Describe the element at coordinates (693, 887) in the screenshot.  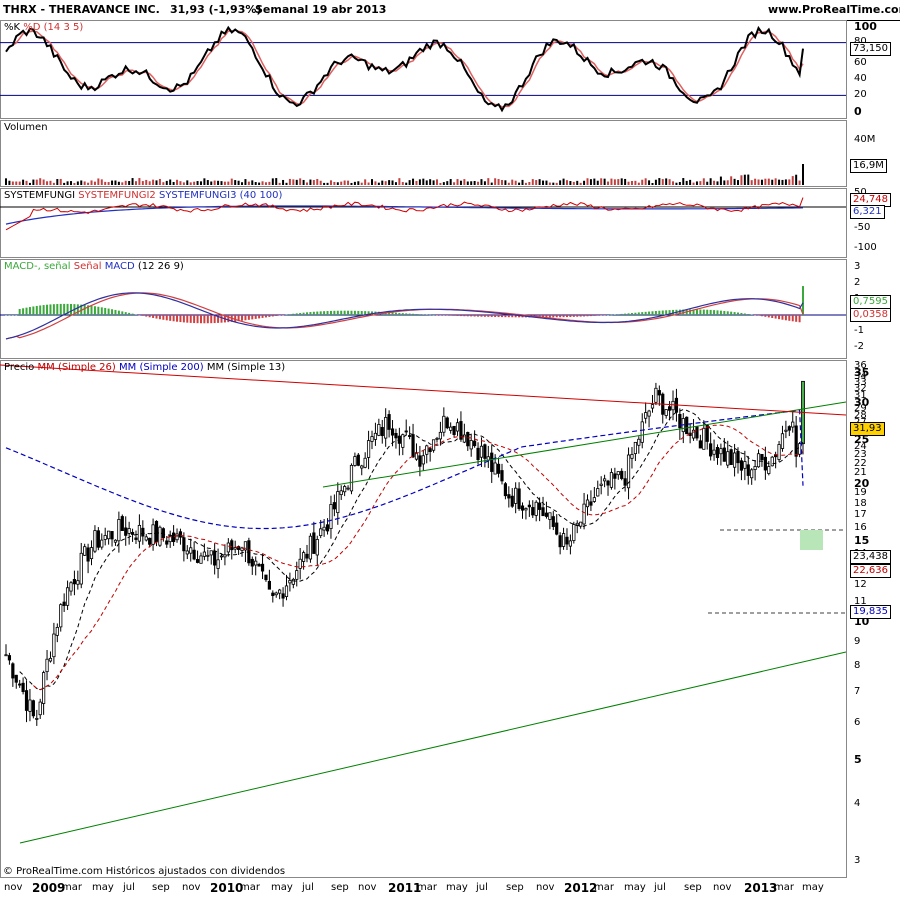
I see `x-tick-label: sep` at that location.